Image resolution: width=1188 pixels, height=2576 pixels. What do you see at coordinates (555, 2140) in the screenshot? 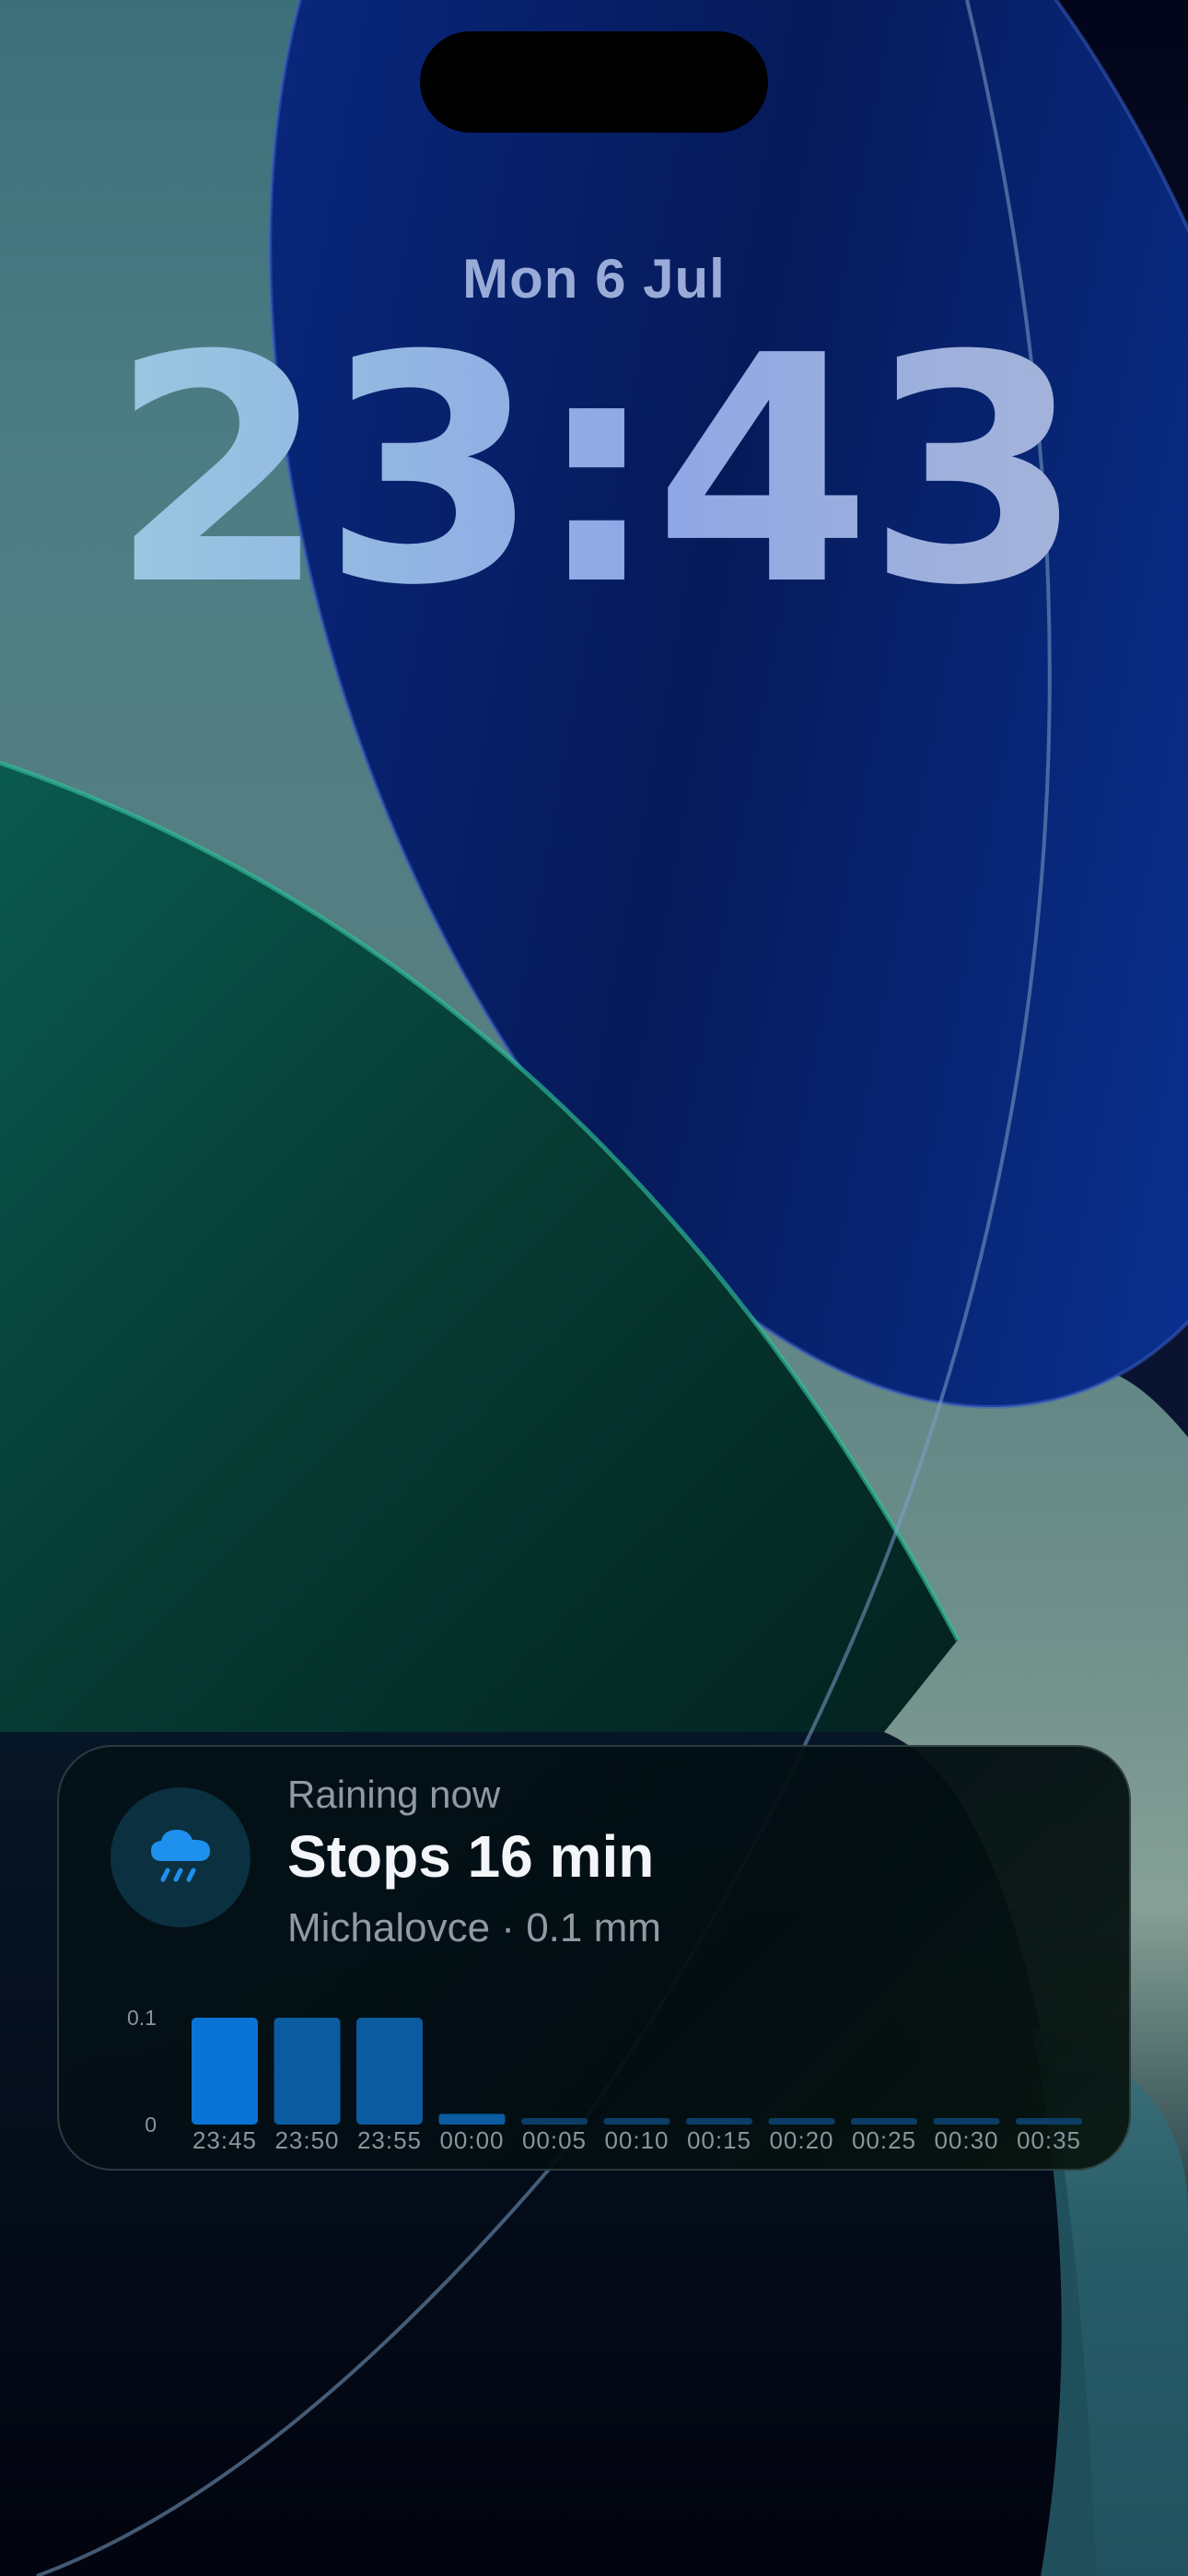
I see `x-tick-label: 00:05` at bounding box center [555, 2140].